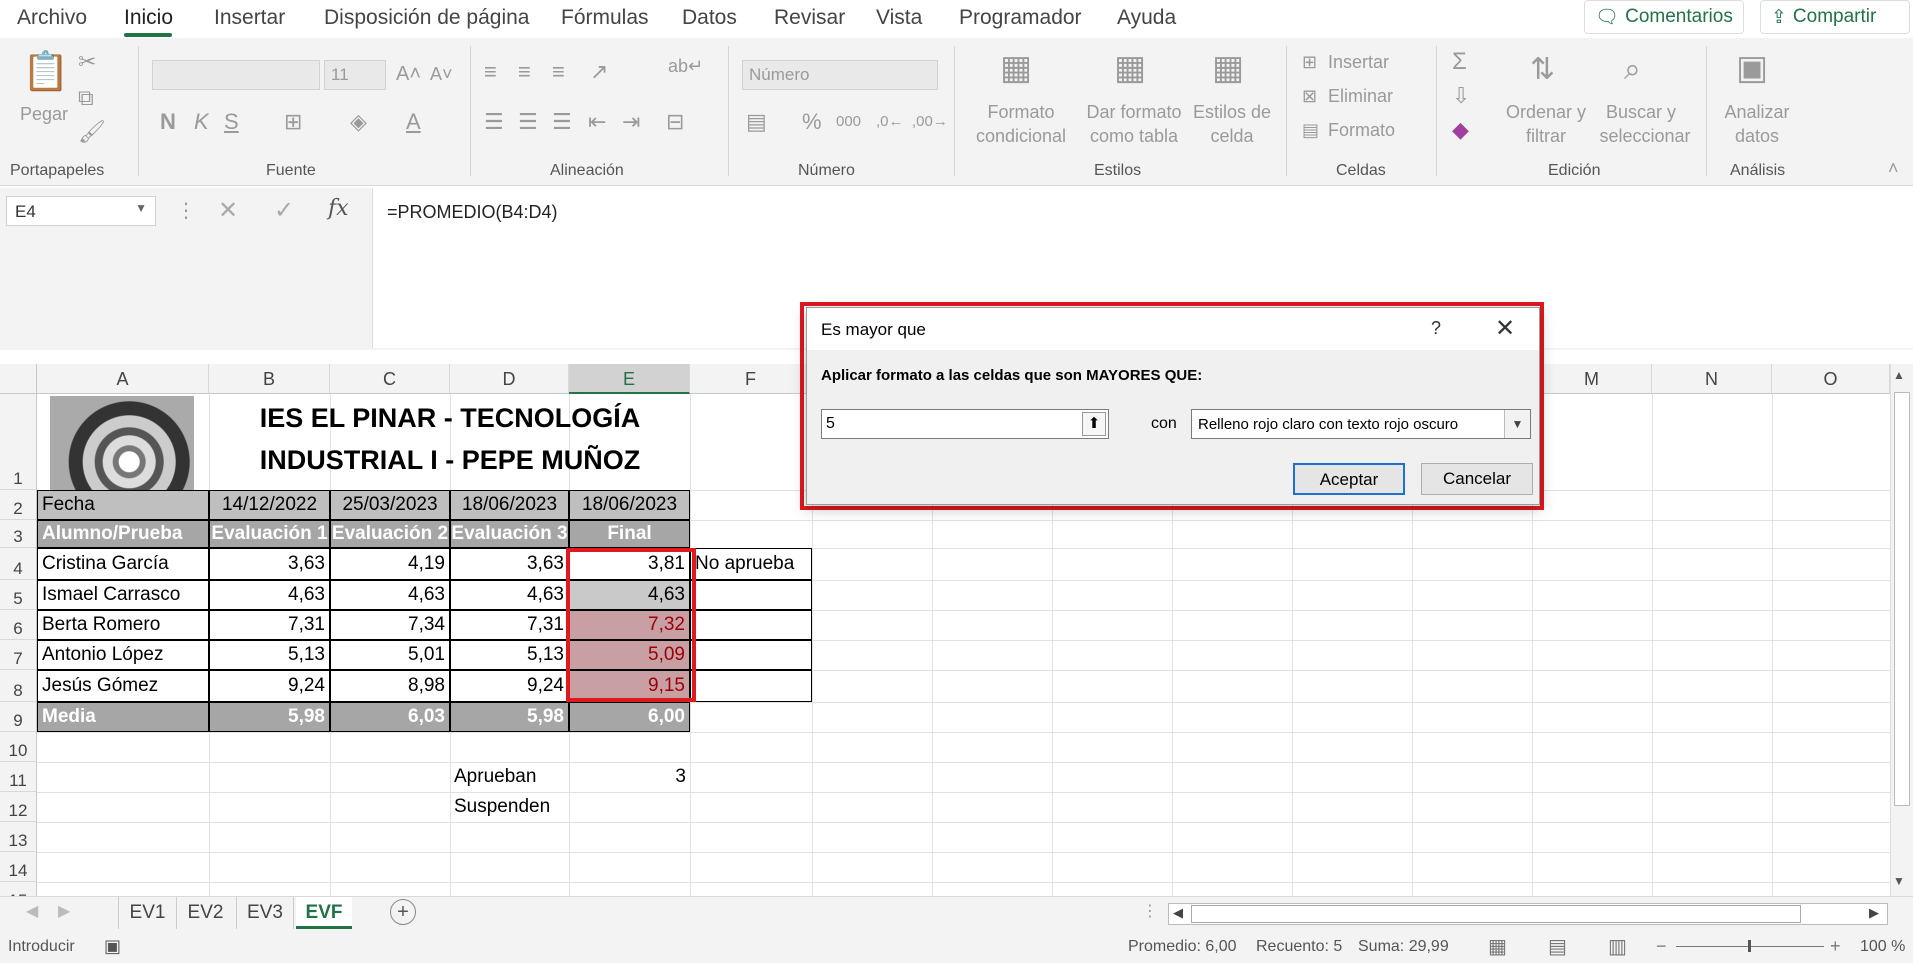  Describe the element at coordinates (441, 74) in the screenshot. I see `font-shrink-icon: A˅` at that location.